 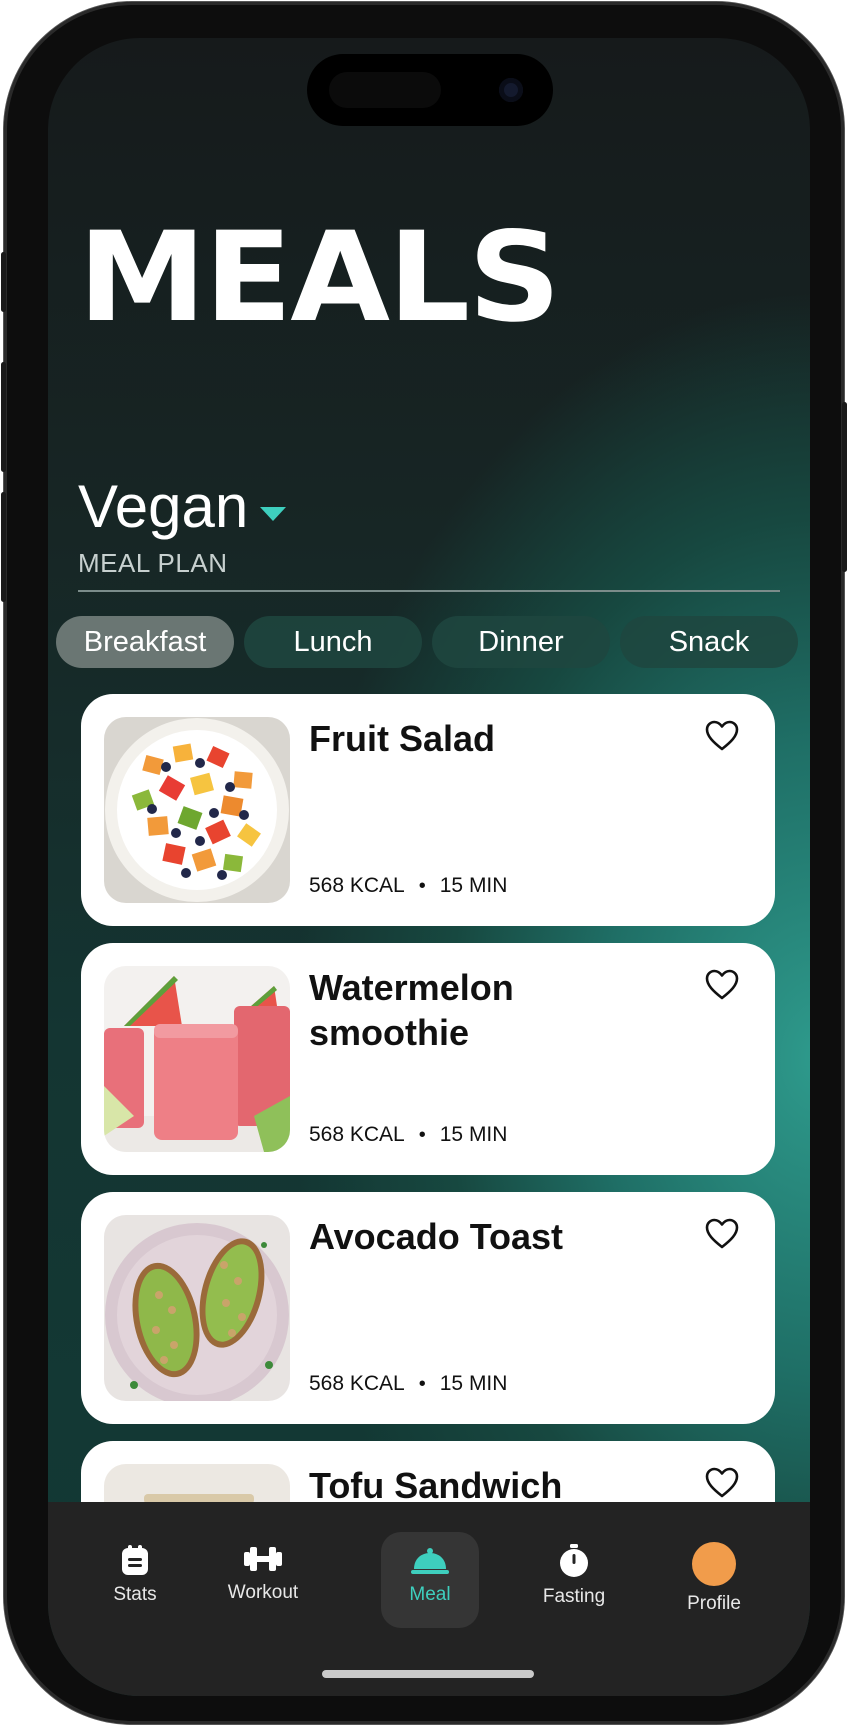 I want to click on meal-card: Watermelon smoothie 568 KCAL • 15 MIN, so click(x=428, y=1059).